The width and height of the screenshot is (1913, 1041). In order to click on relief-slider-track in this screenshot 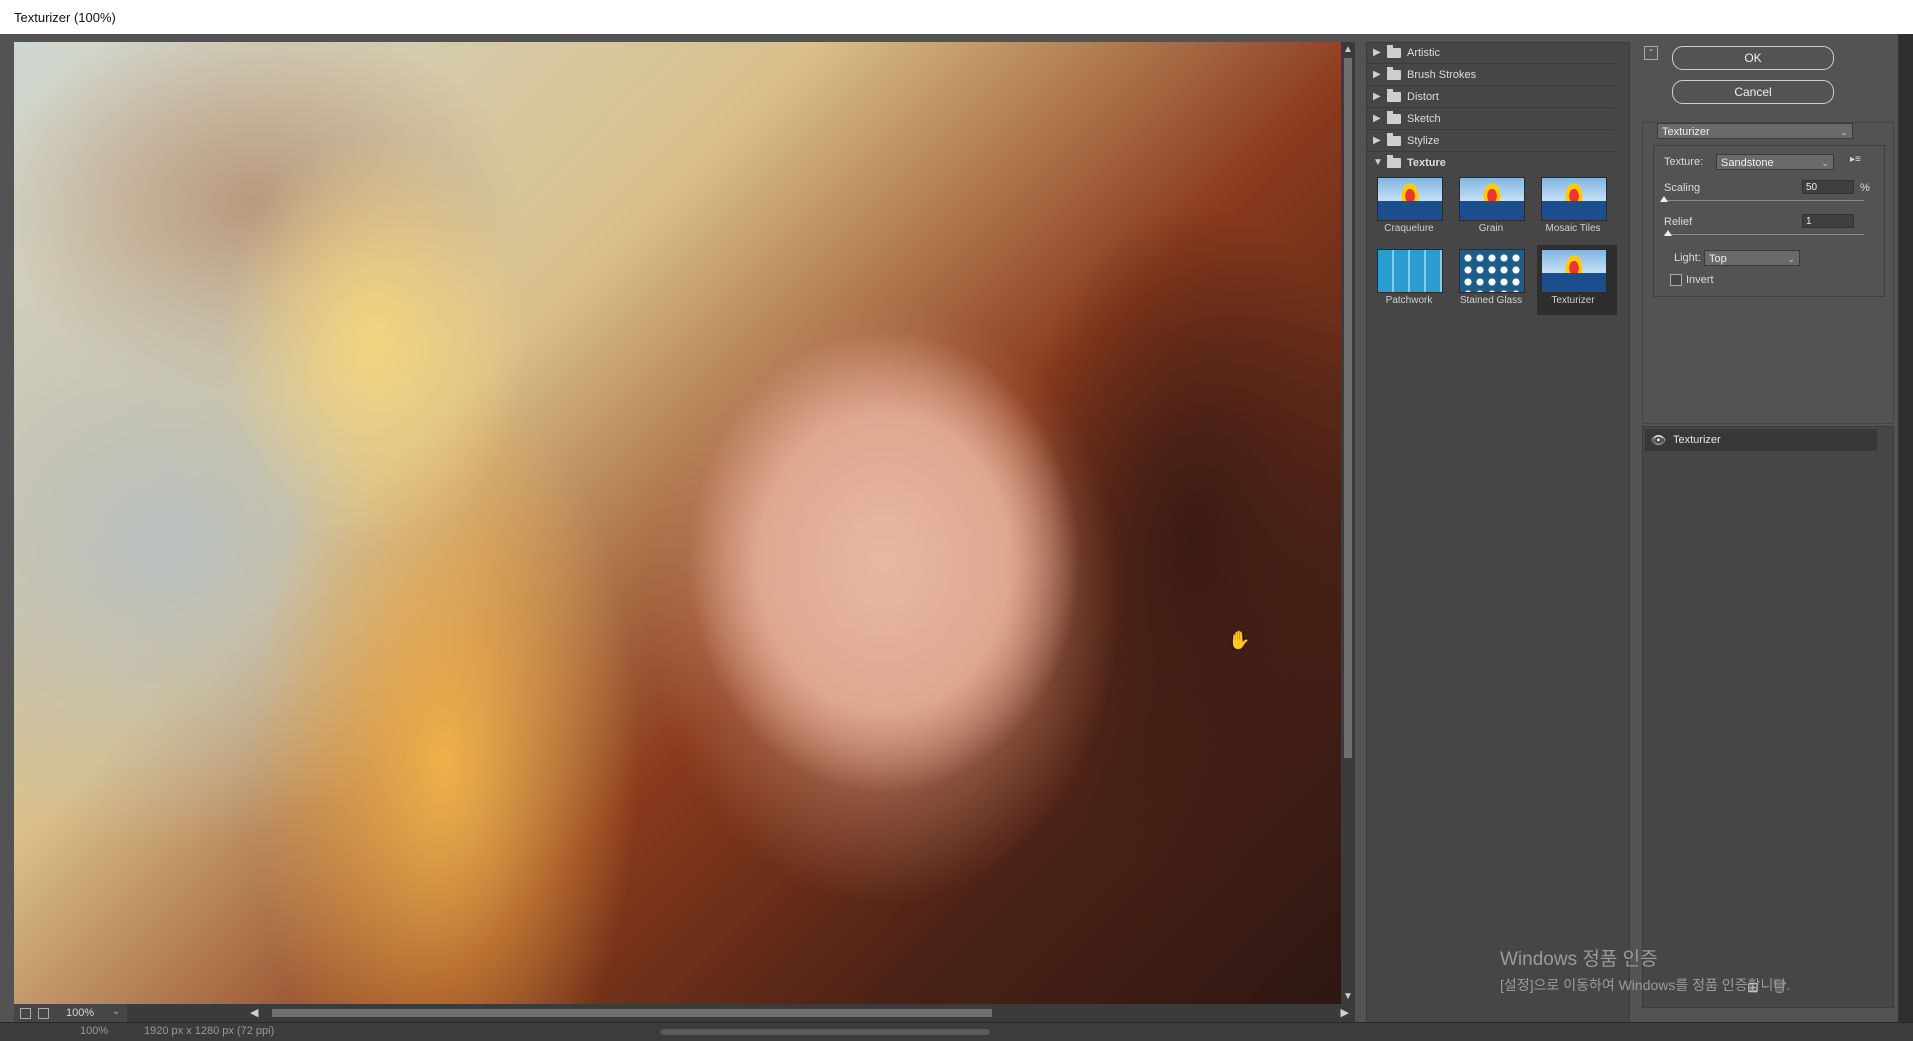, I will do `click(1764, 234)`.